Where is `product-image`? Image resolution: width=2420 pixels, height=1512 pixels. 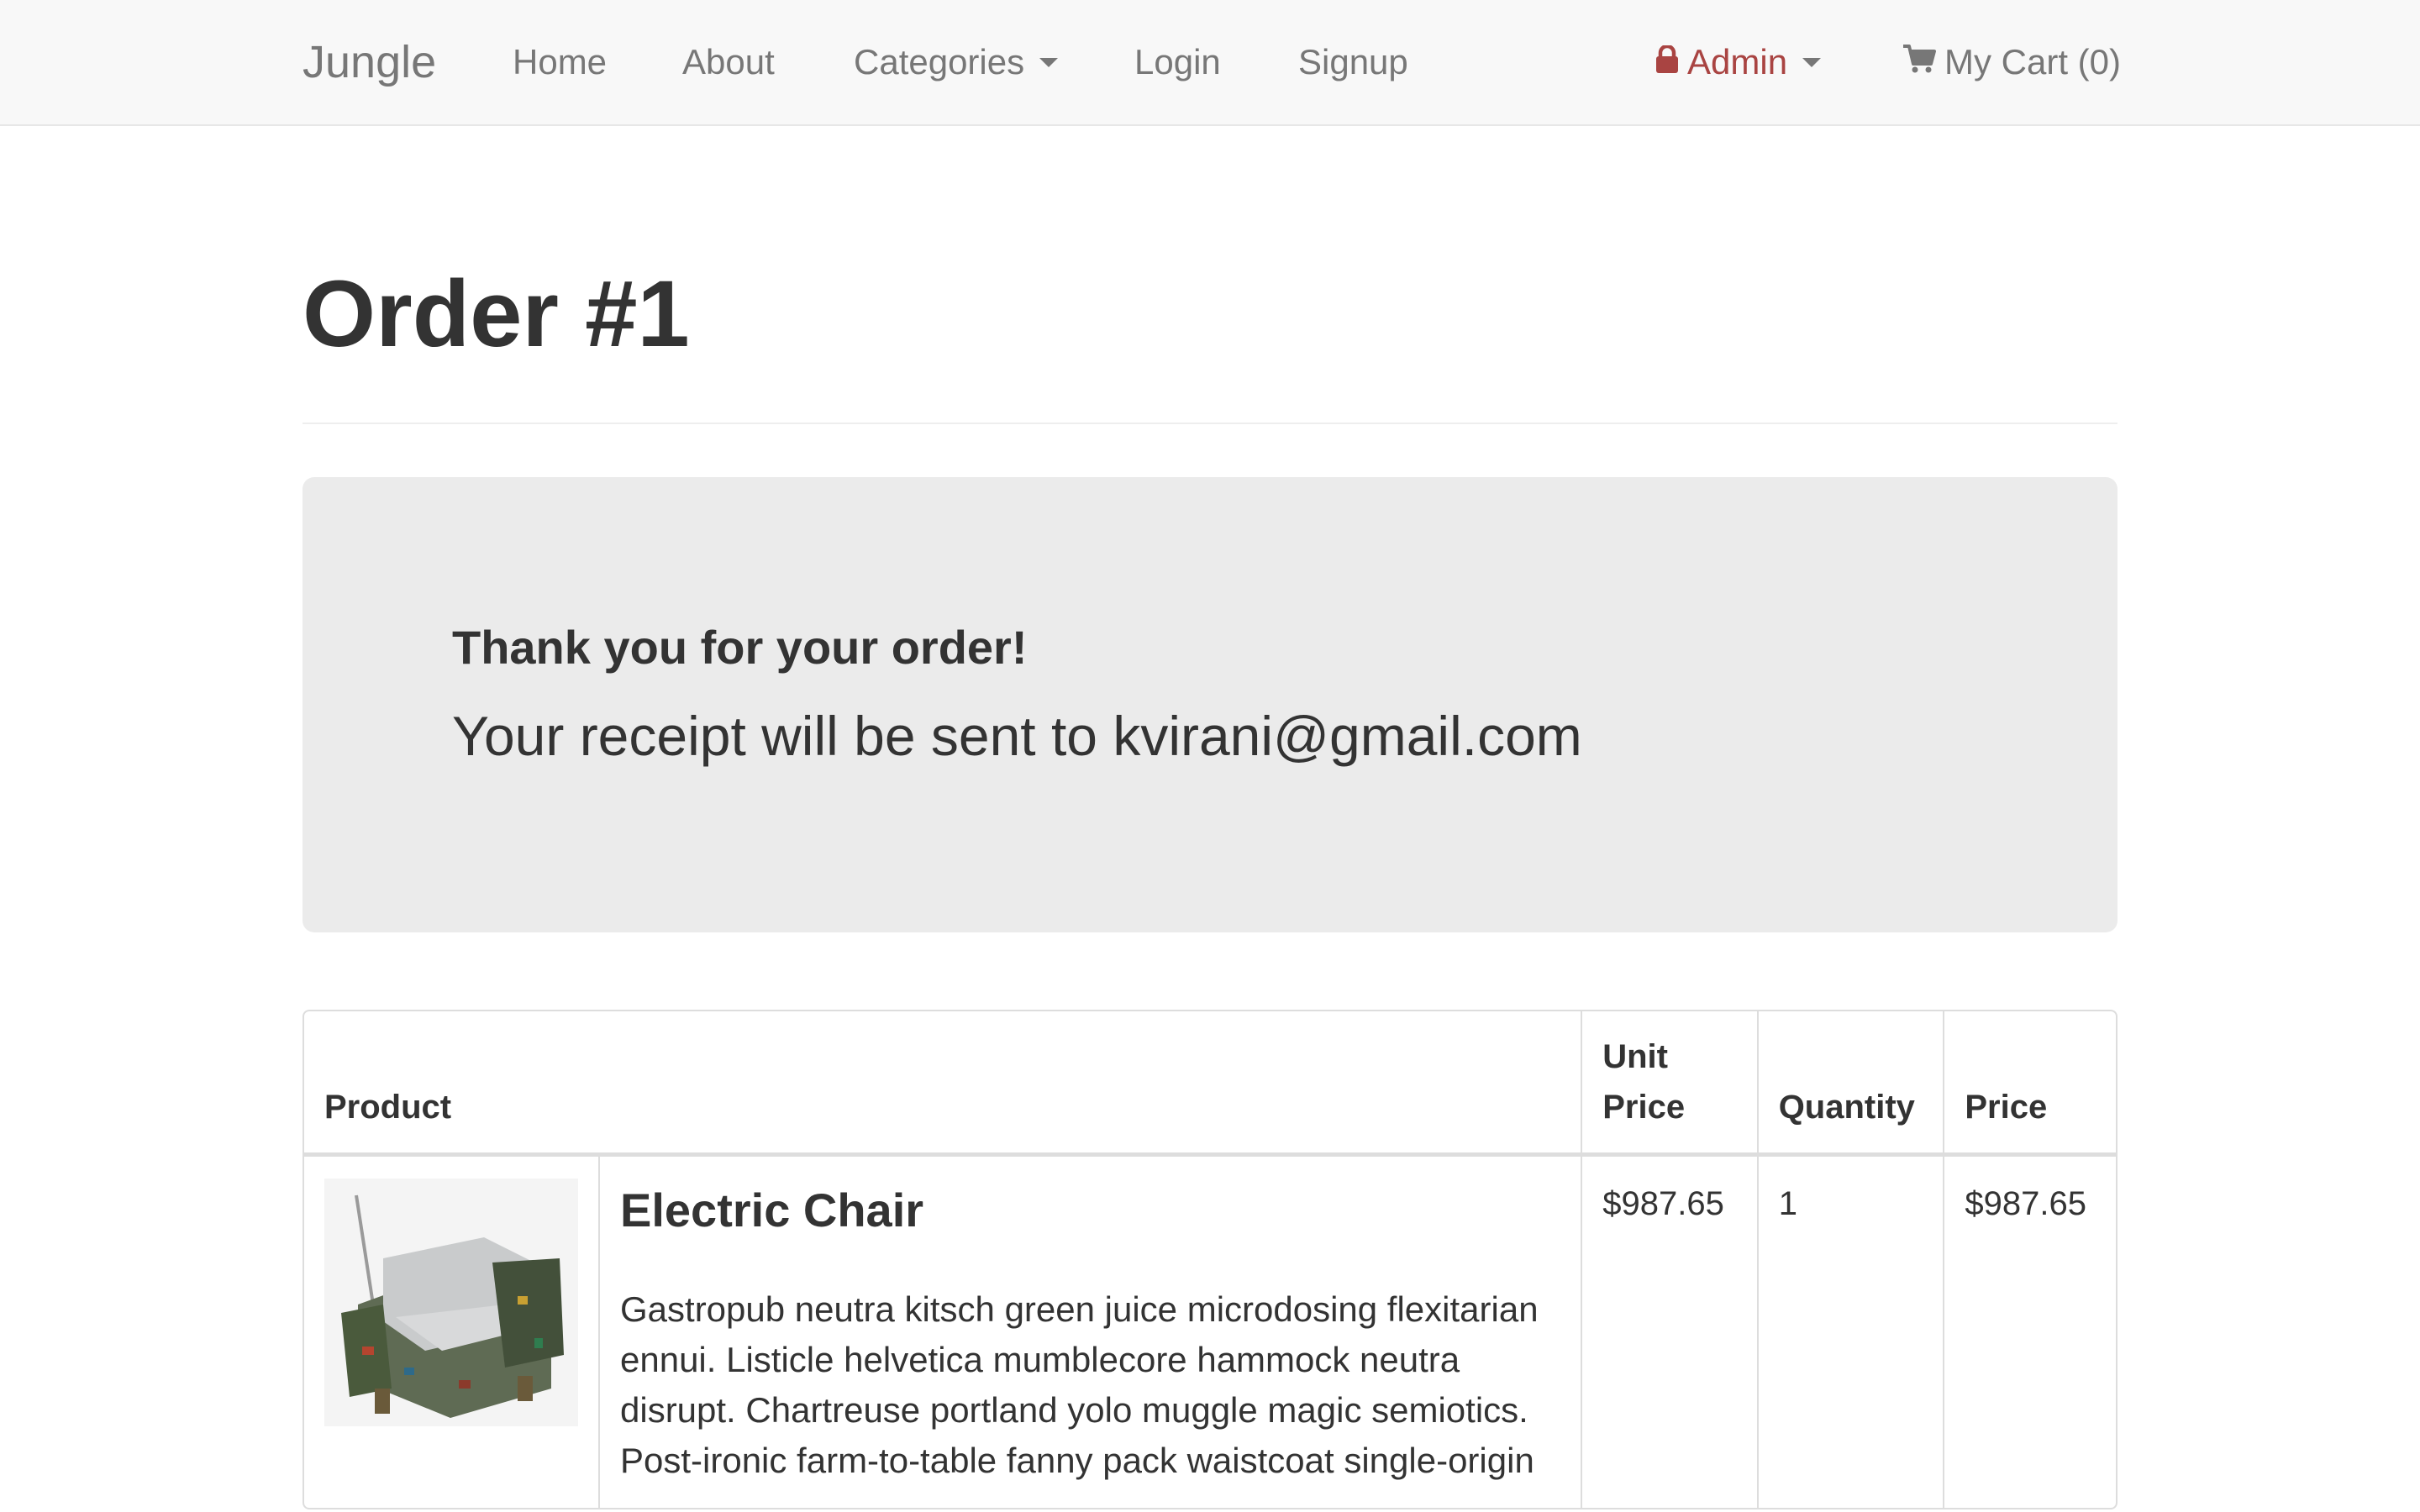
product-image is located at coordinates (451, 1302).